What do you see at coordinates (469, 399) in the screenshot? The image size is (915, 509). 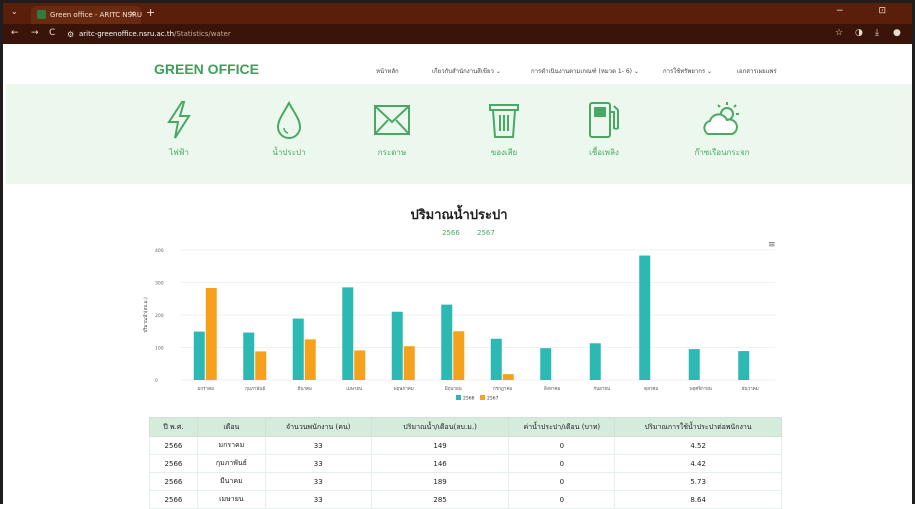 I see `legend-label: 2566` at bounding box center [469, 399].